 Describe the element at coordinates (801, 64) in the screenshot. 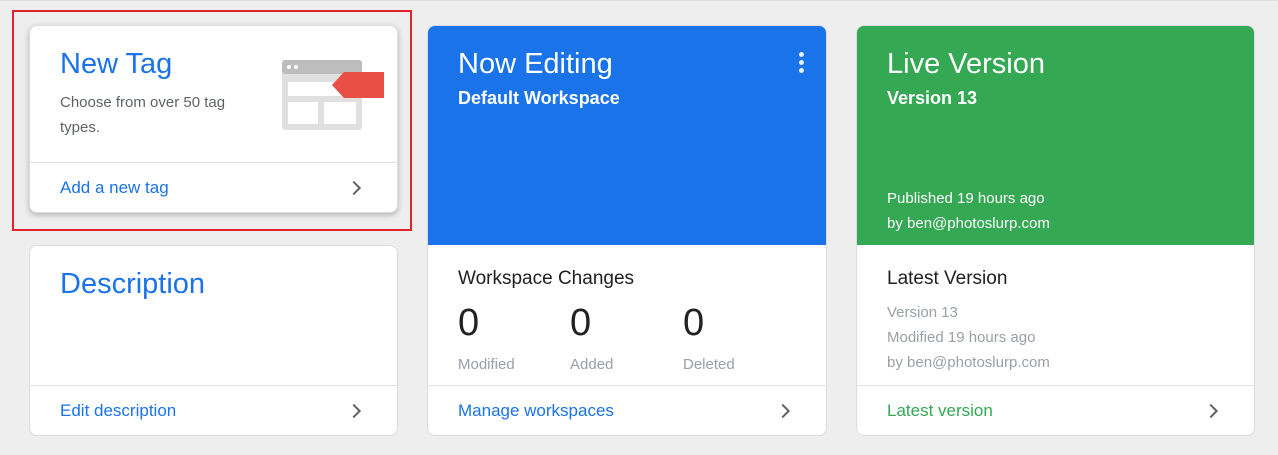

I see `more-vert-icon` at that location.